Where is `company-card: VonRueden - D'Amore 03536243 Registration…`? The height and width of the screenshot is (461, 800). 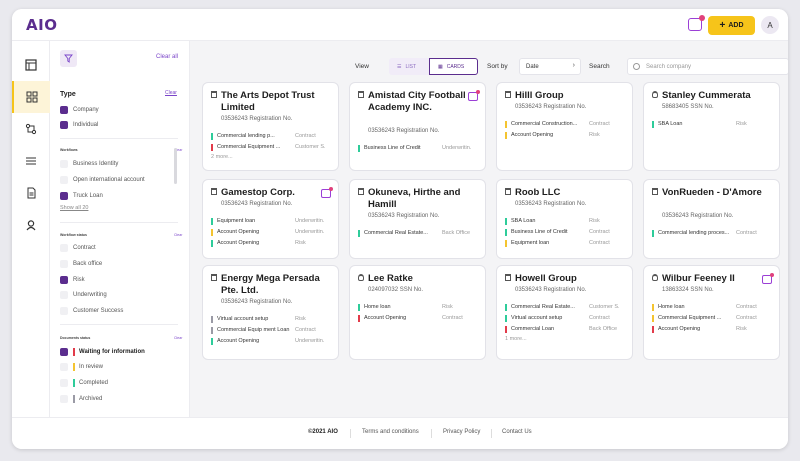
company-card: VonRueden - D'Amore 03536243 Registration… is located at coordinates (711, 219).